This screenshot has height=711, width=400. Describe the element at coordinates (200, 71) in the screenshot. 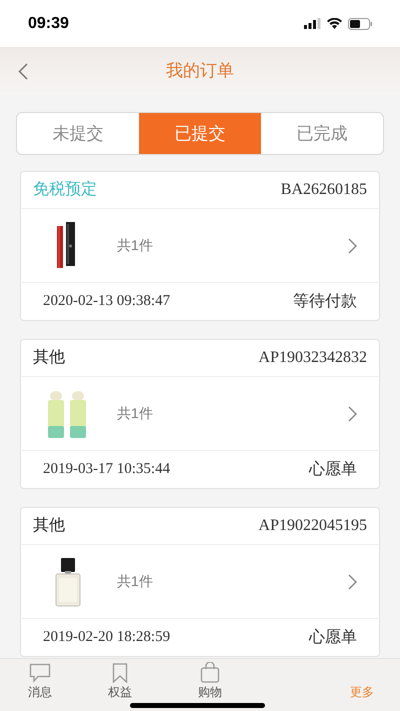

I see `page-title: 我的订单` at that location.